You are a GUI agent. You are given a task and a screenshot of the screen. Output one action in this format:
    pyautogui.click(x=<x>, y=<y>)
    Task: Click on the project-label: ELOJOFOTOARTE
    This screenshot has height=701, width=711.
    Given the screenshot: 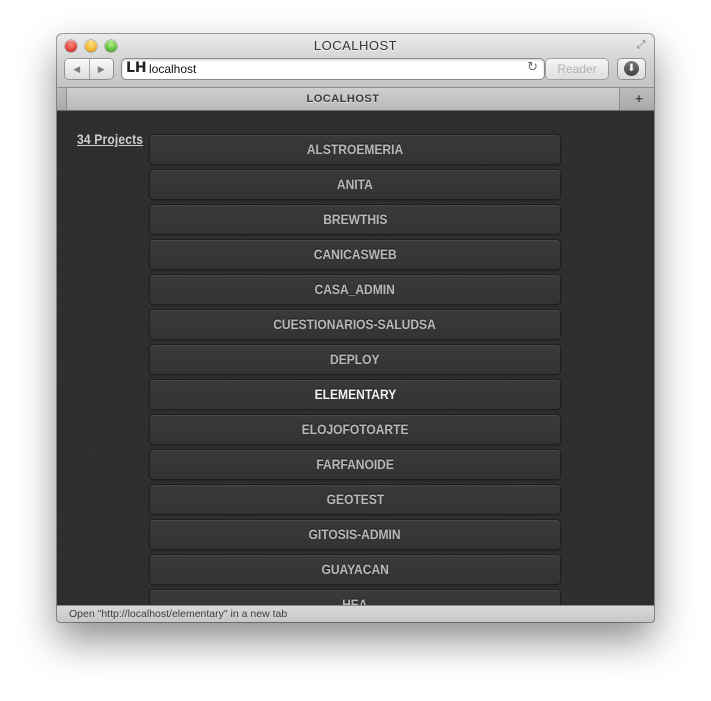 What is the action you would take?
    pyautogui.click(x=355, y=429)
    